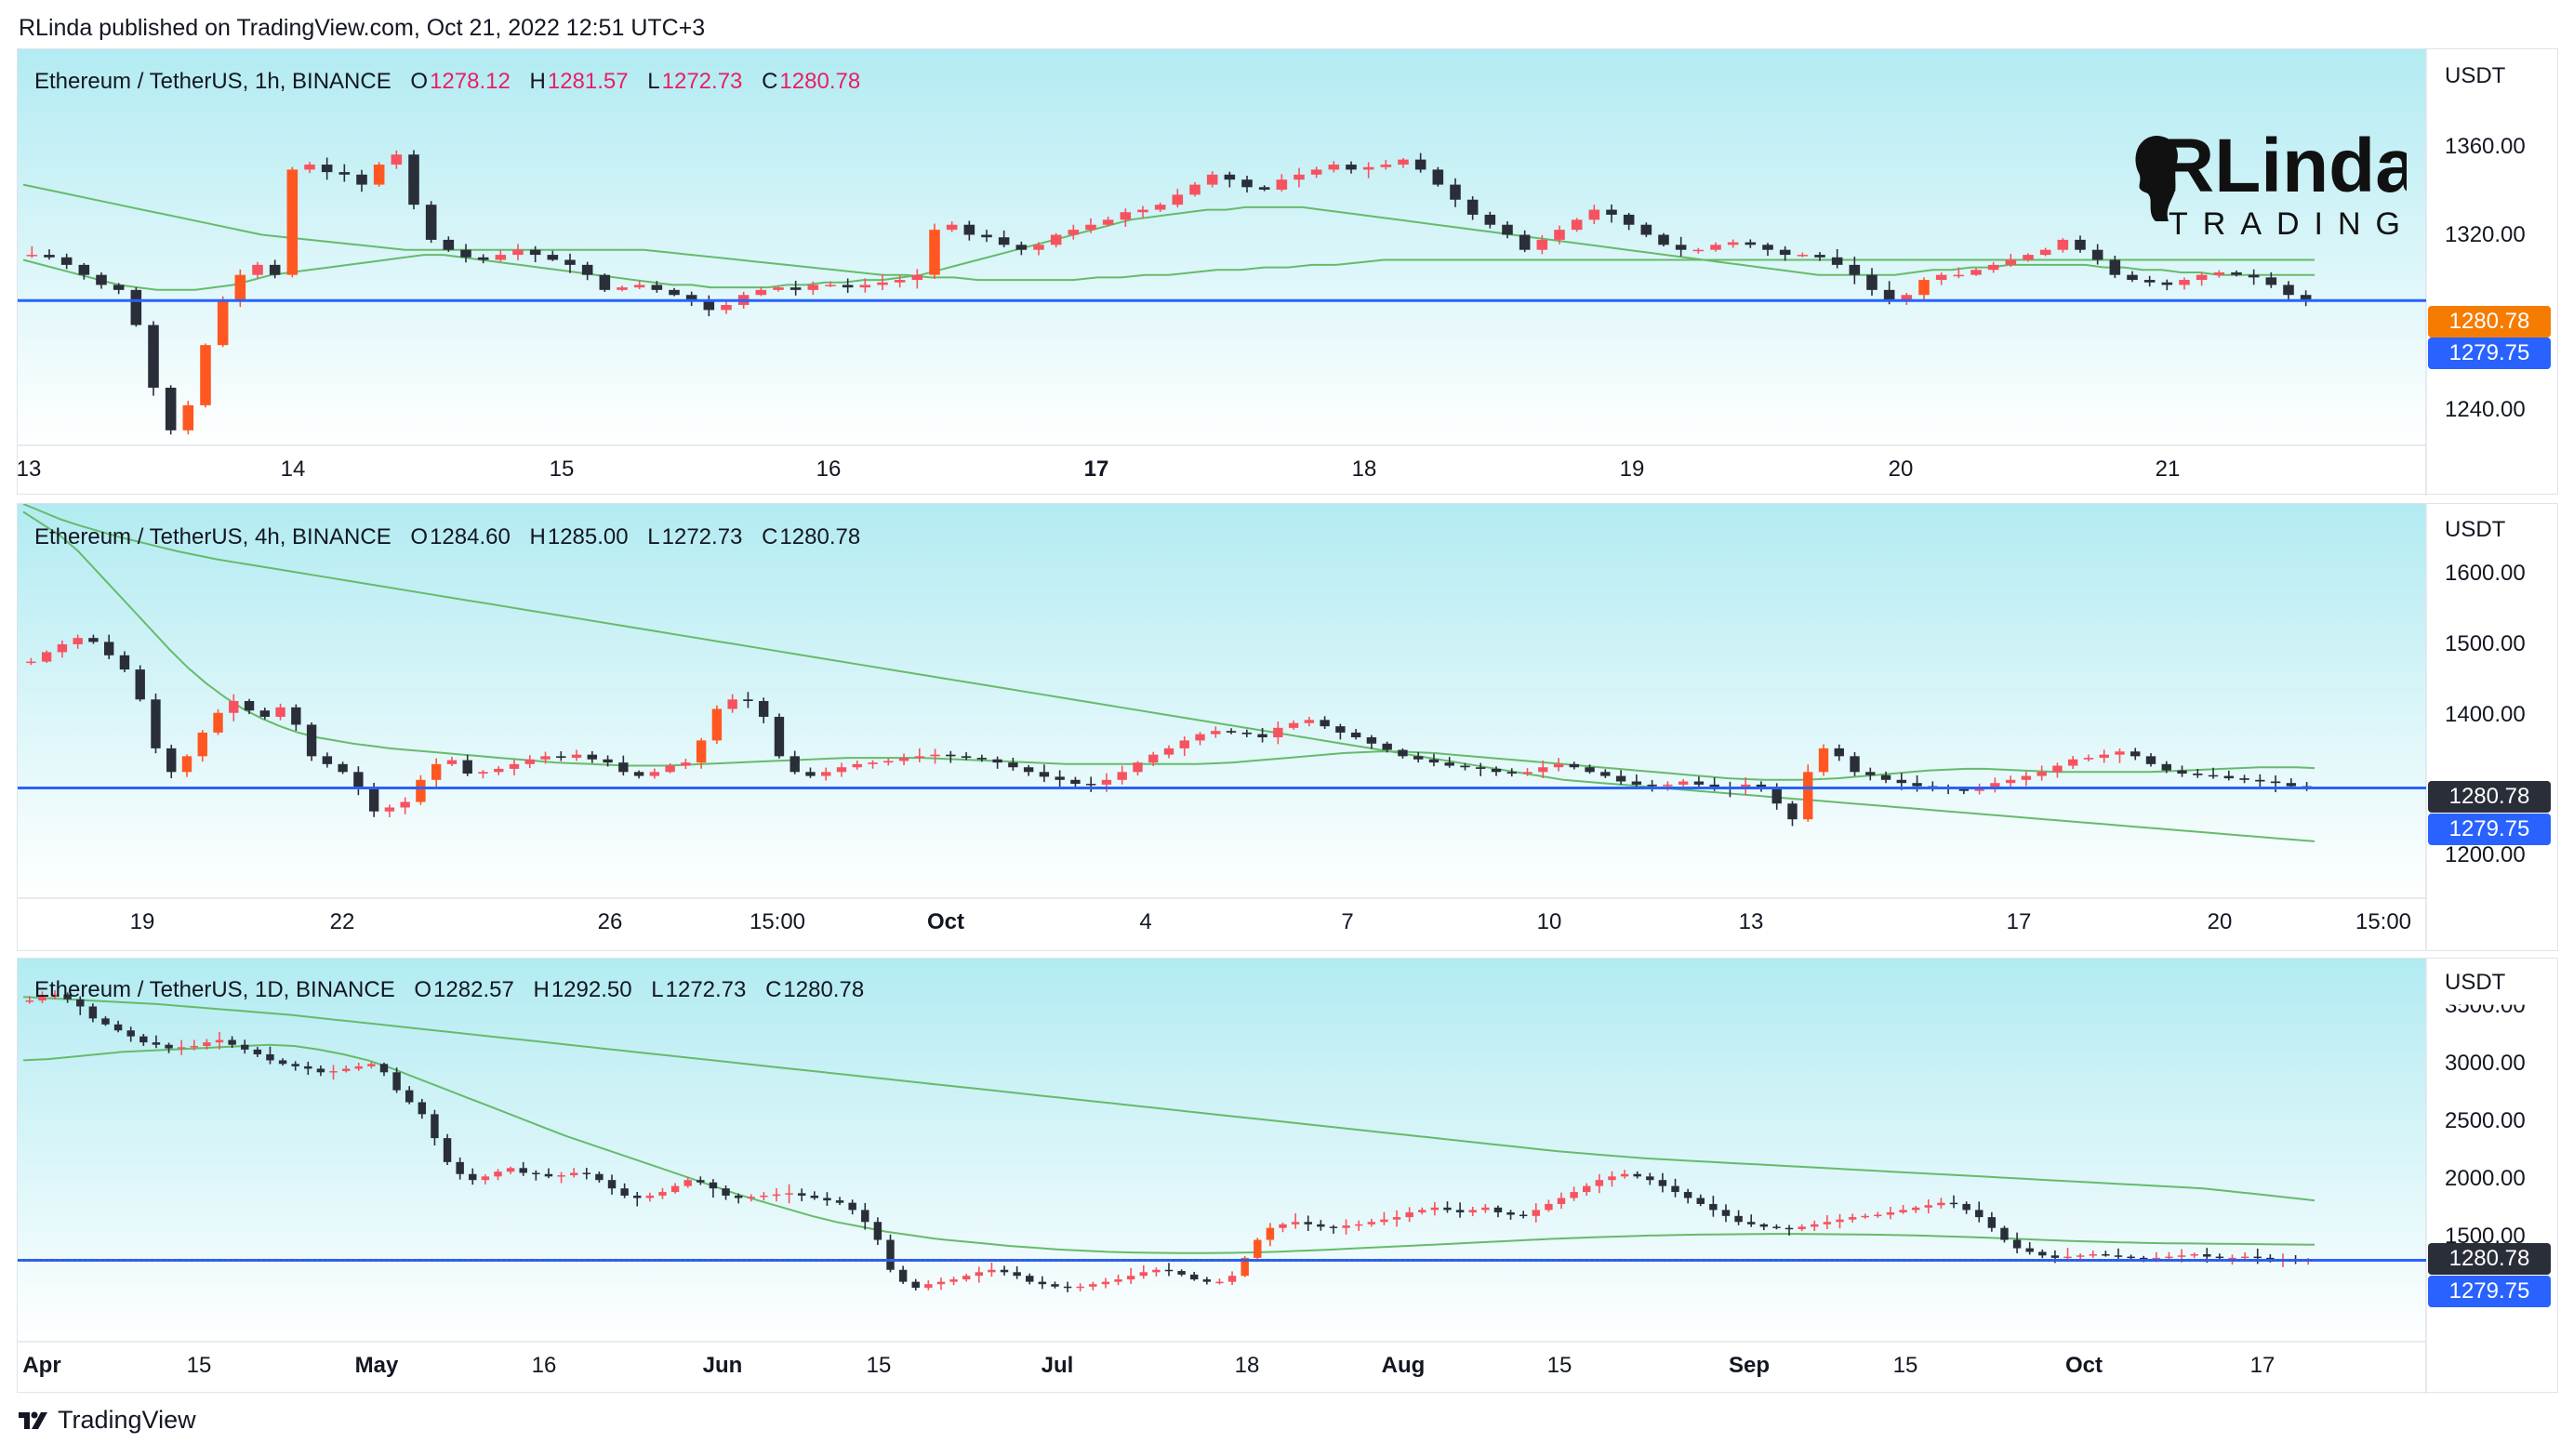  I want to click on x-tick: 4, so click(1145, 921).